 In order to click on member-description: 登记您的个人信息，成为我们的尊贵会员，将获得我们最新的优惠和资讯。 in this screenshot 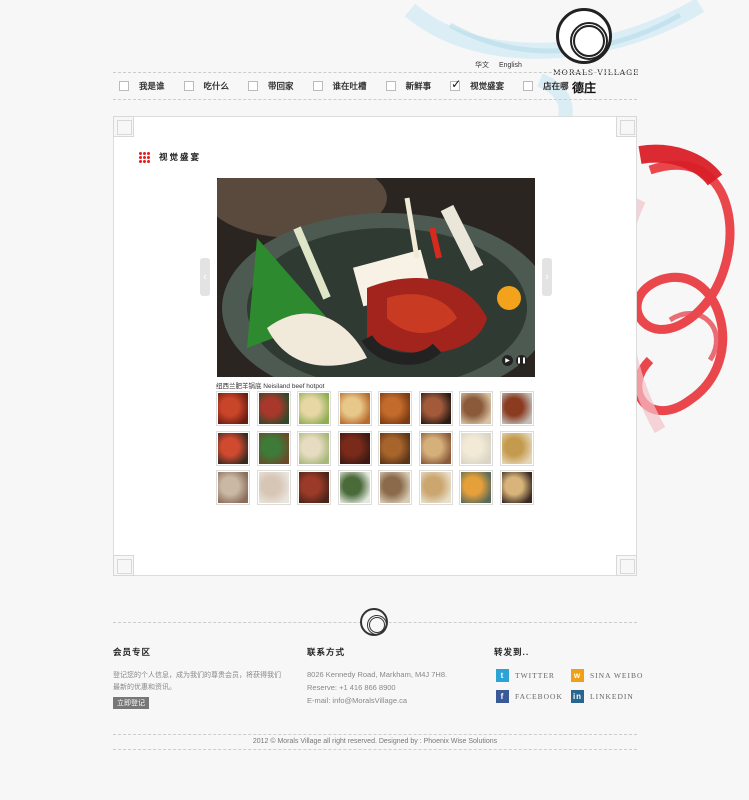, I will do `click(197, 681)`.